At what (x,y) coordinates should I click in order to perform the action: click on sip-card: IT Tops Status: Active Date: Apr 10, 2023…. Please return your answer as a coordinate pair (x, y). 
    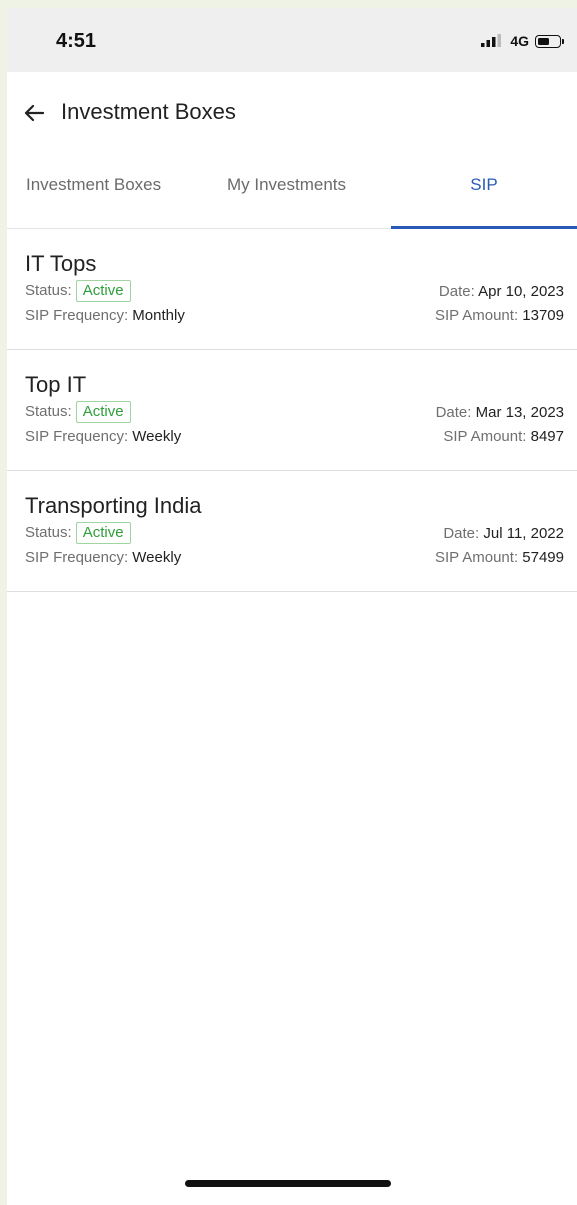
    Looking at the image, I should click on (292, 289).